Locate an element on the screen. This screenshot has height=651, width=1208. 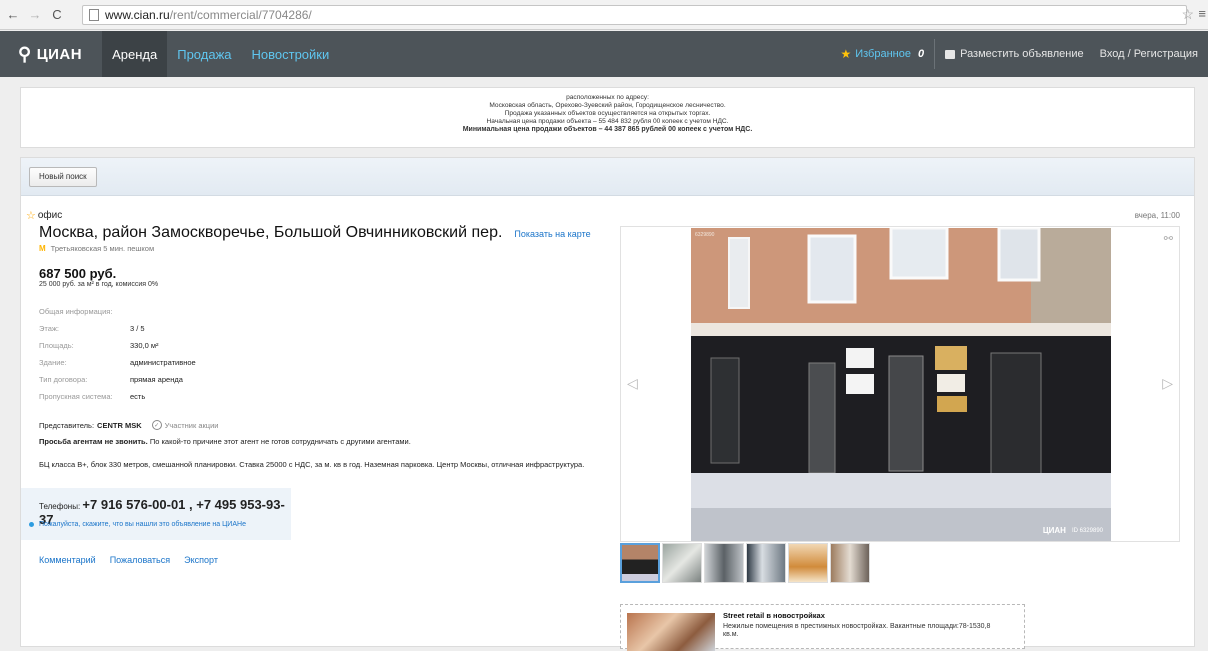
info-label: Пропускная система: is located at coordinates (76, 396).